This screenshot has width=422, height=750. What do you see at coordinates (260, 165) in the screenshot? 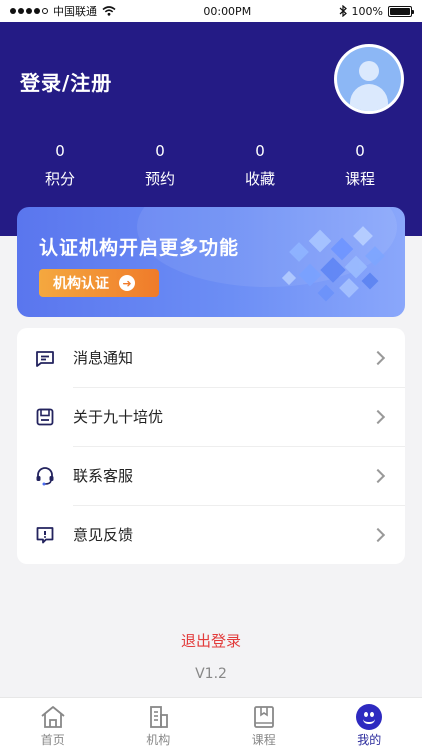
I see `stat-favorites: 0 收藏` at bounding box center [260, 165].